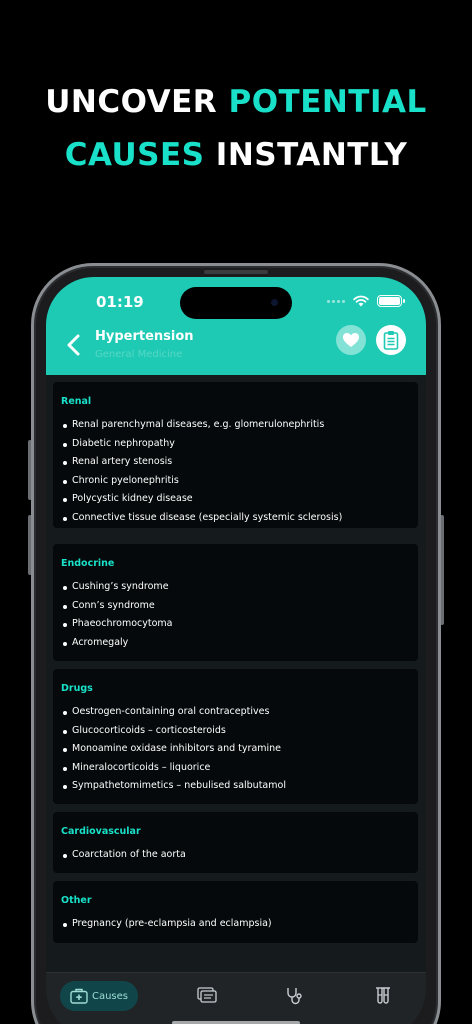 This screenshot has width=472, height=1024. I want to click on tab-cards, so click(207, 996).